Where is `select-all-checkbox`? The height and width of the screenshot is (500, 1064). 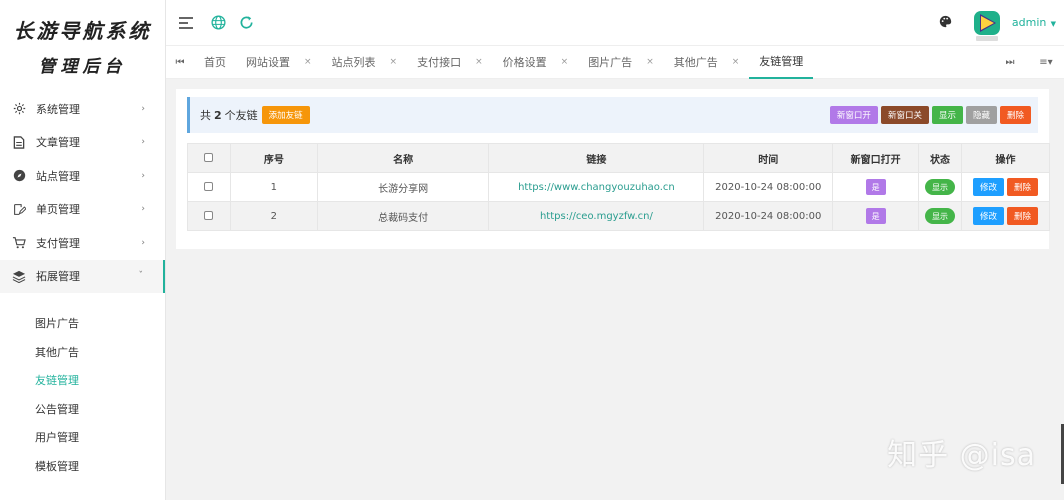
select-all-checkbox is located at coordinates (209, 157).